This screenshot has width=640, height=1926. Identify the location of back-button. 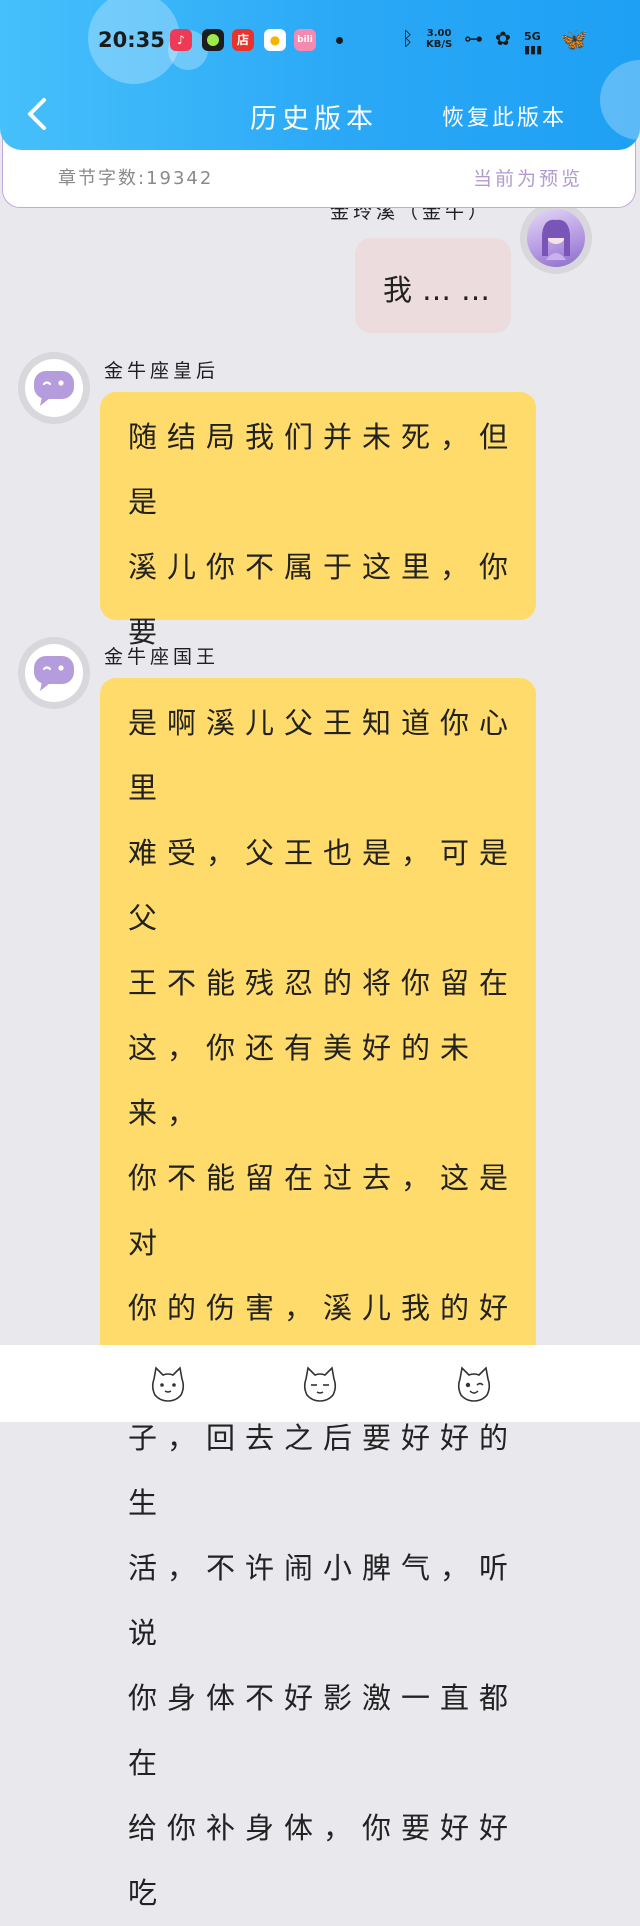
(37, 114).